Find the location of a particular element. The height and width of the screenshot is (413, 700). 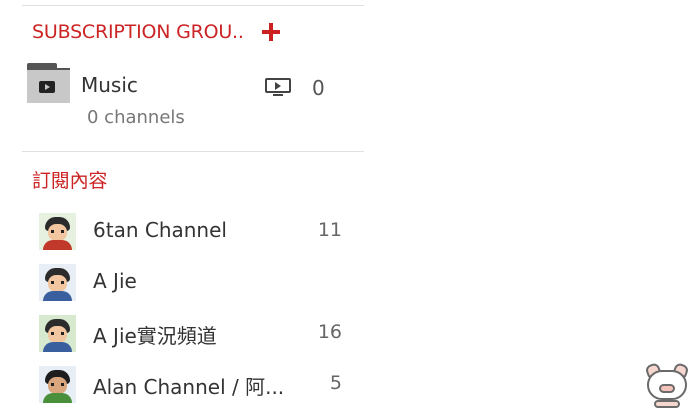

channel-item-a-jie-live: A Jie實況頻道 16 is located at coordinates (193, 333).